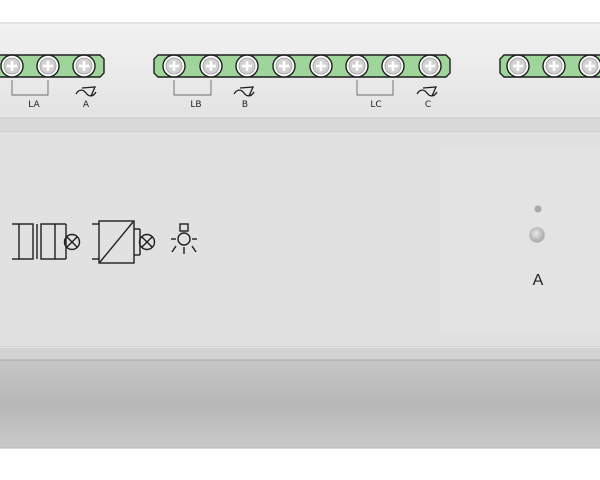 The image size is (600, 480). Describe the element at coordinates (376, 105) in the screenshot. I see `terminal-label-lc: LC` at that location.